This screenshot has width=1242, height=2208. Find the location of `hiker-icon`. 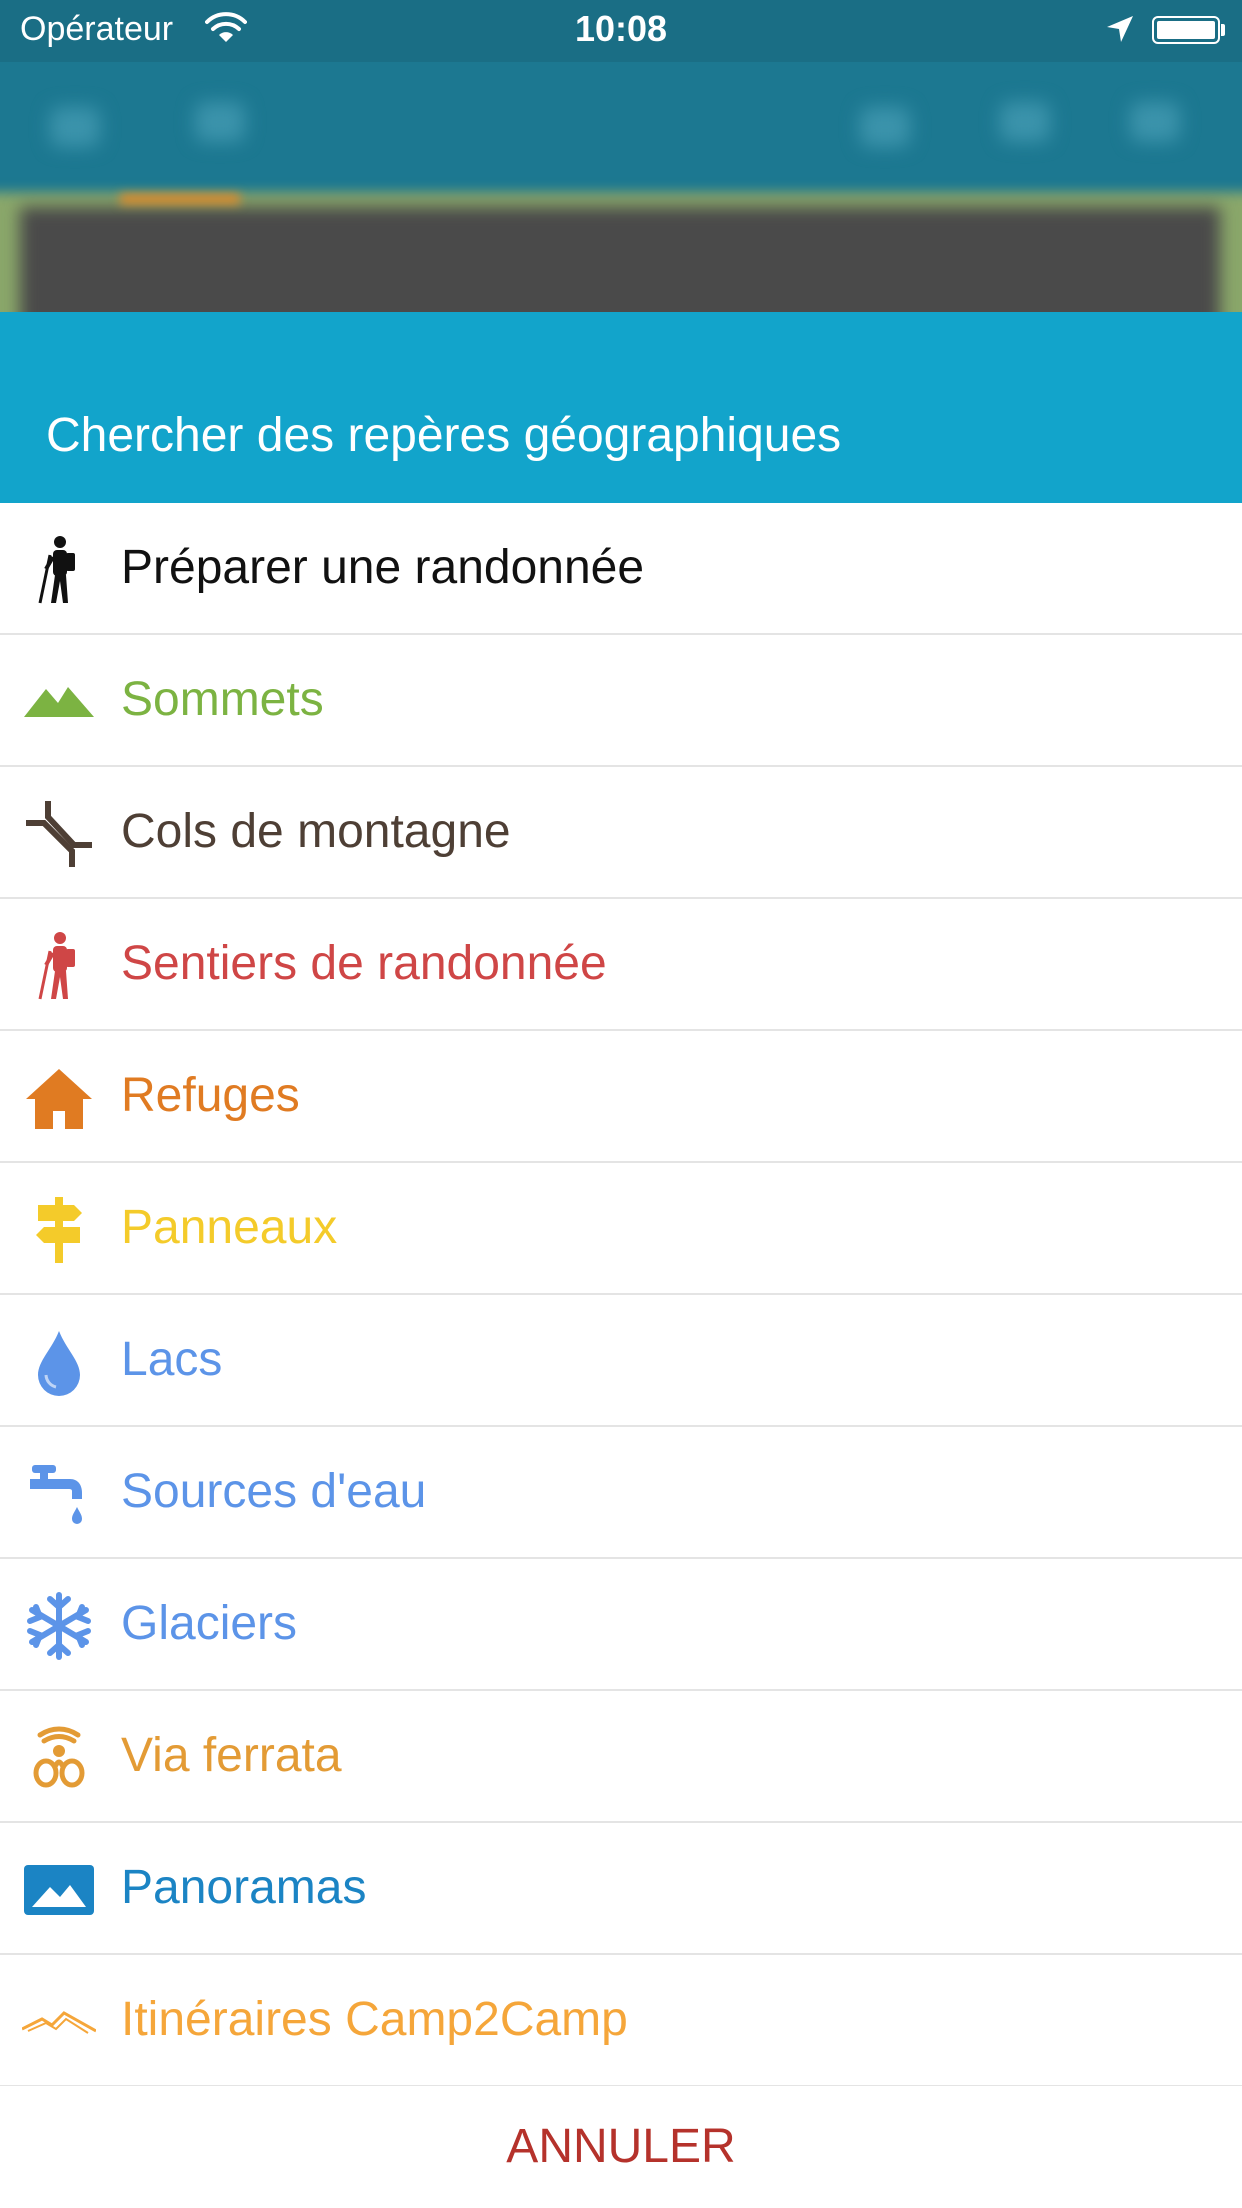

hiker-icon is located at coordinates (59, 570).